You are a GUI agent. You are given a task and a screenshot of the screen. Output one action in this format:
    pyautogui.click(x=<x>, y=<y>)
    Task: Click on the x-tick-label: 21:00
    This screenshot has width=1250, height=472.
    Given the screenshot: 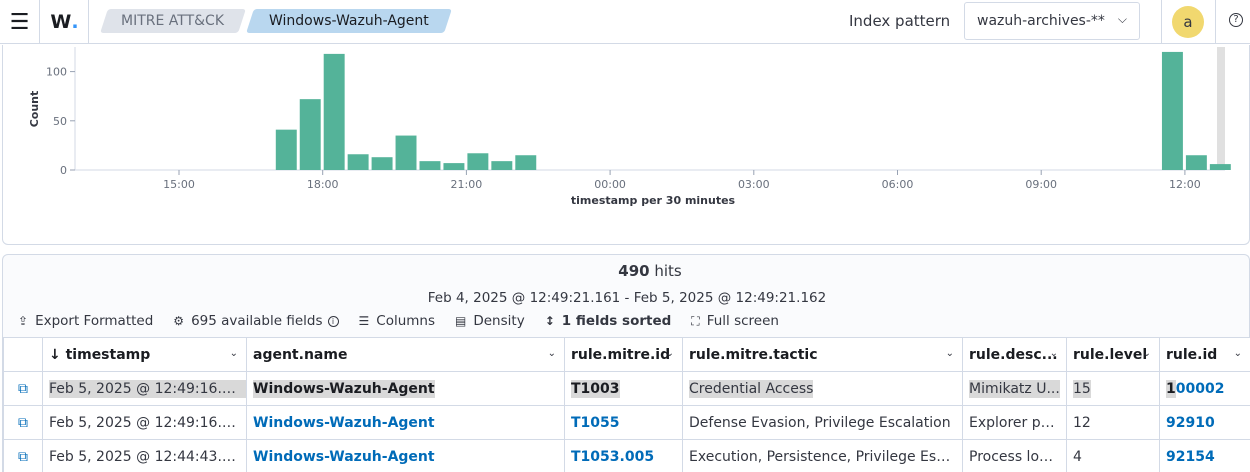 What is the action you would take?
    pyautogui.click(x=467, y=184)
    